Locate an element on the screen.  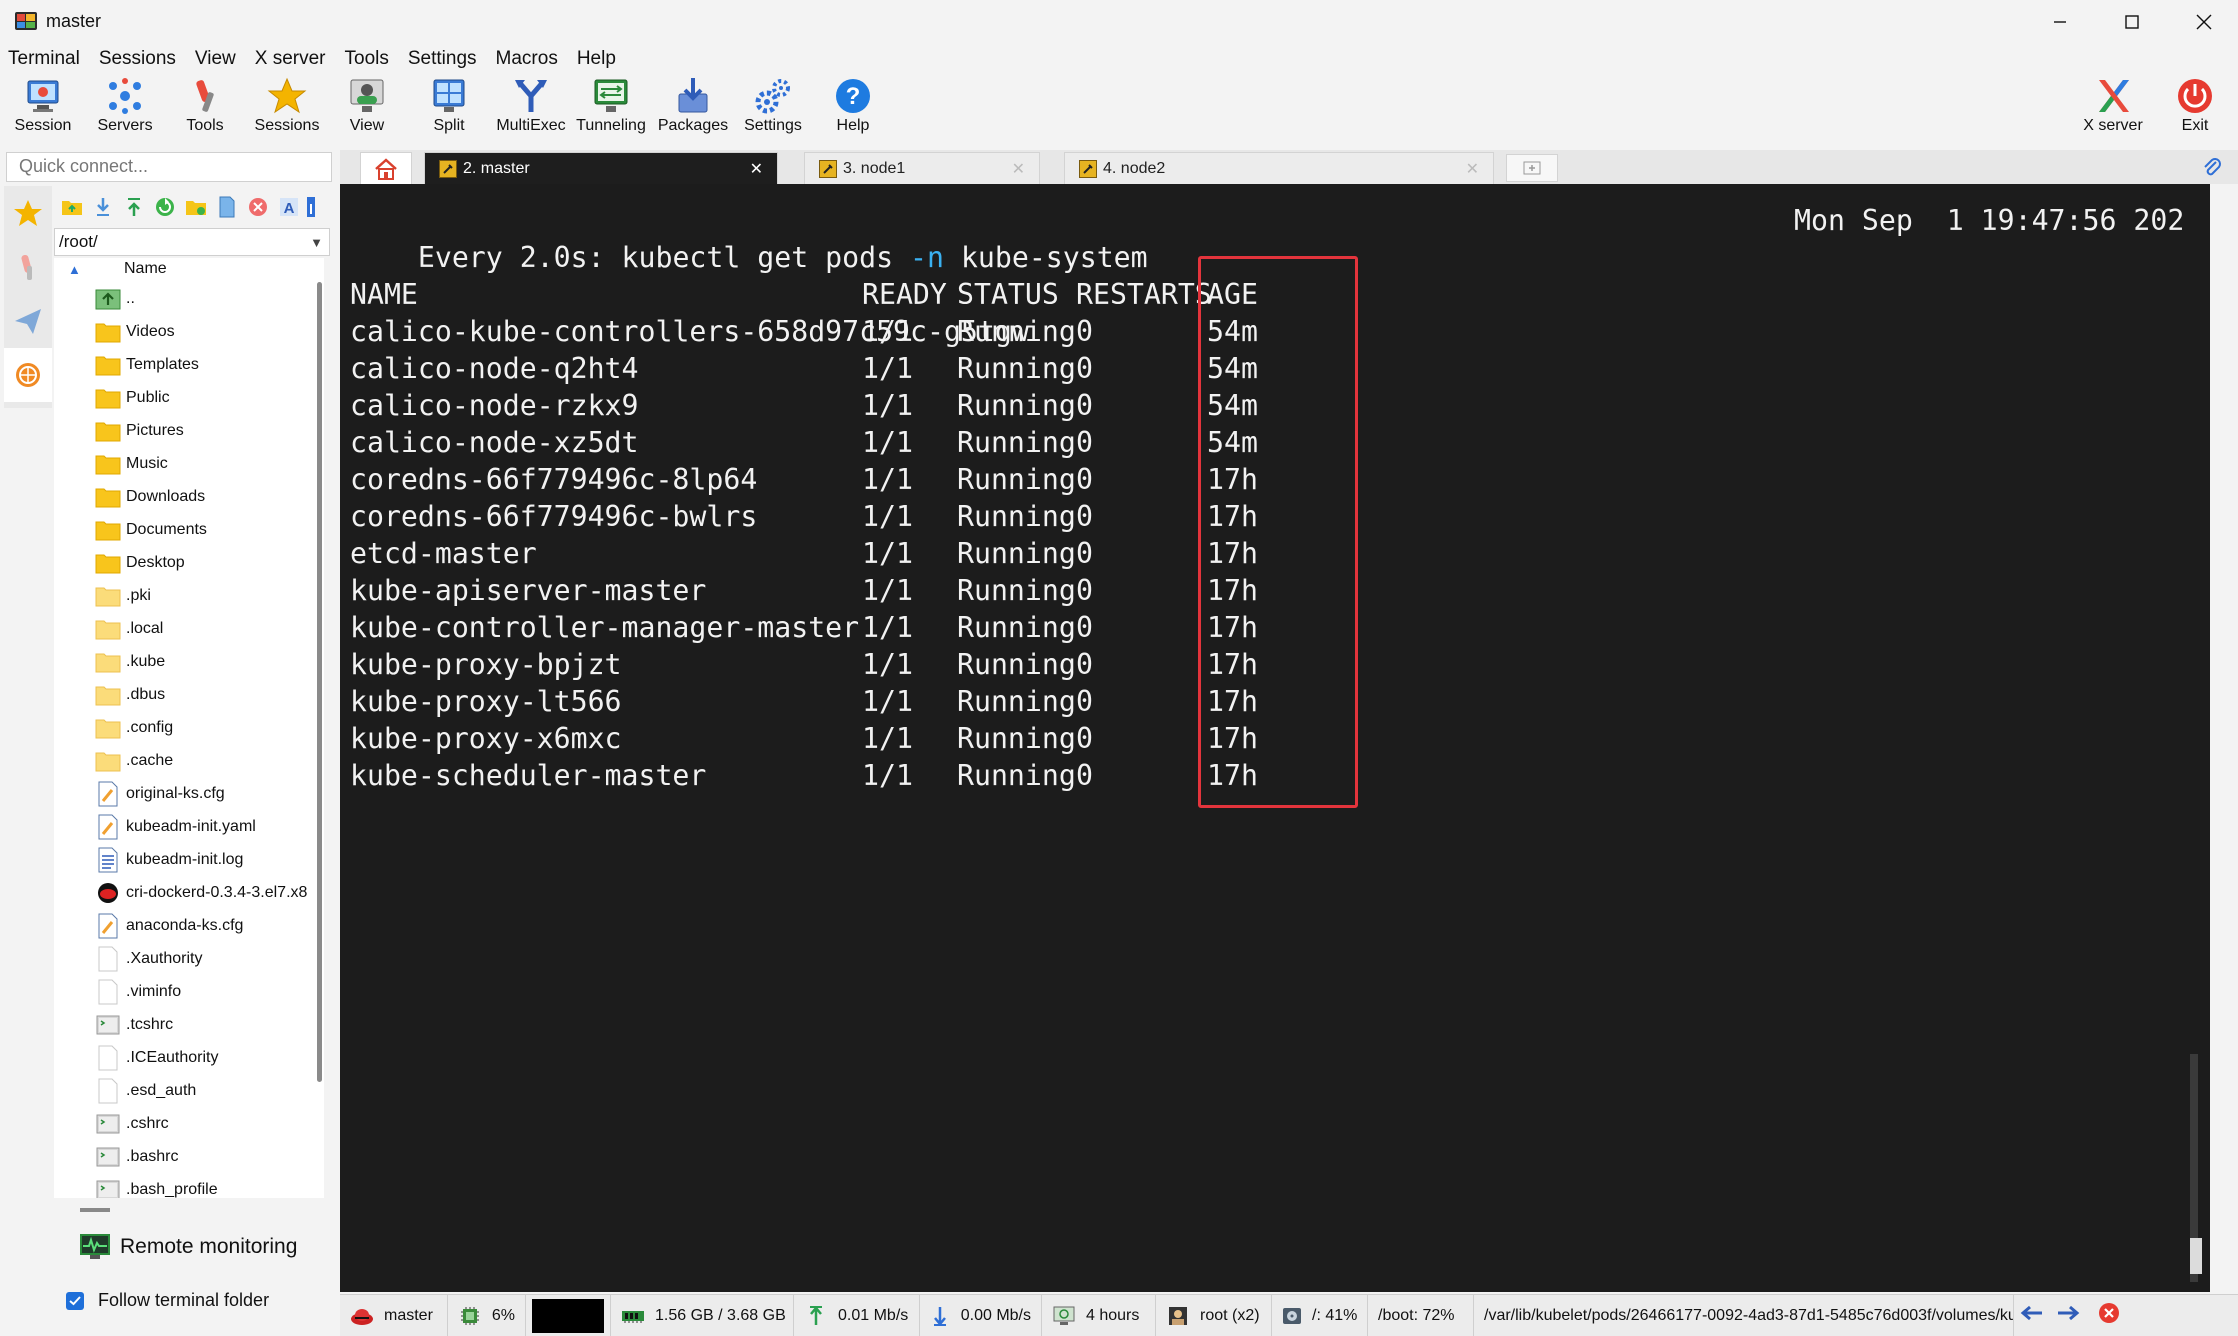
remote-path-input: /root/ ▼ is located at coordinates (192, 242).